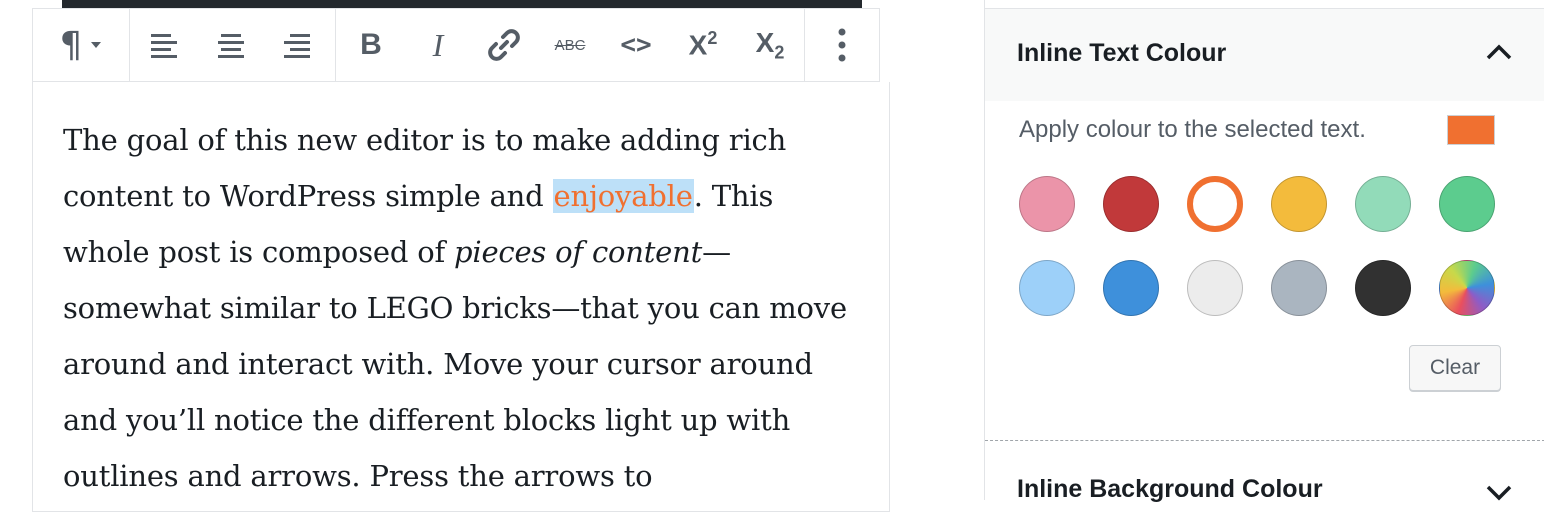 The image size is (1544, 512). I want to click on strikethrough-icon: ABC, so click(570, 45).